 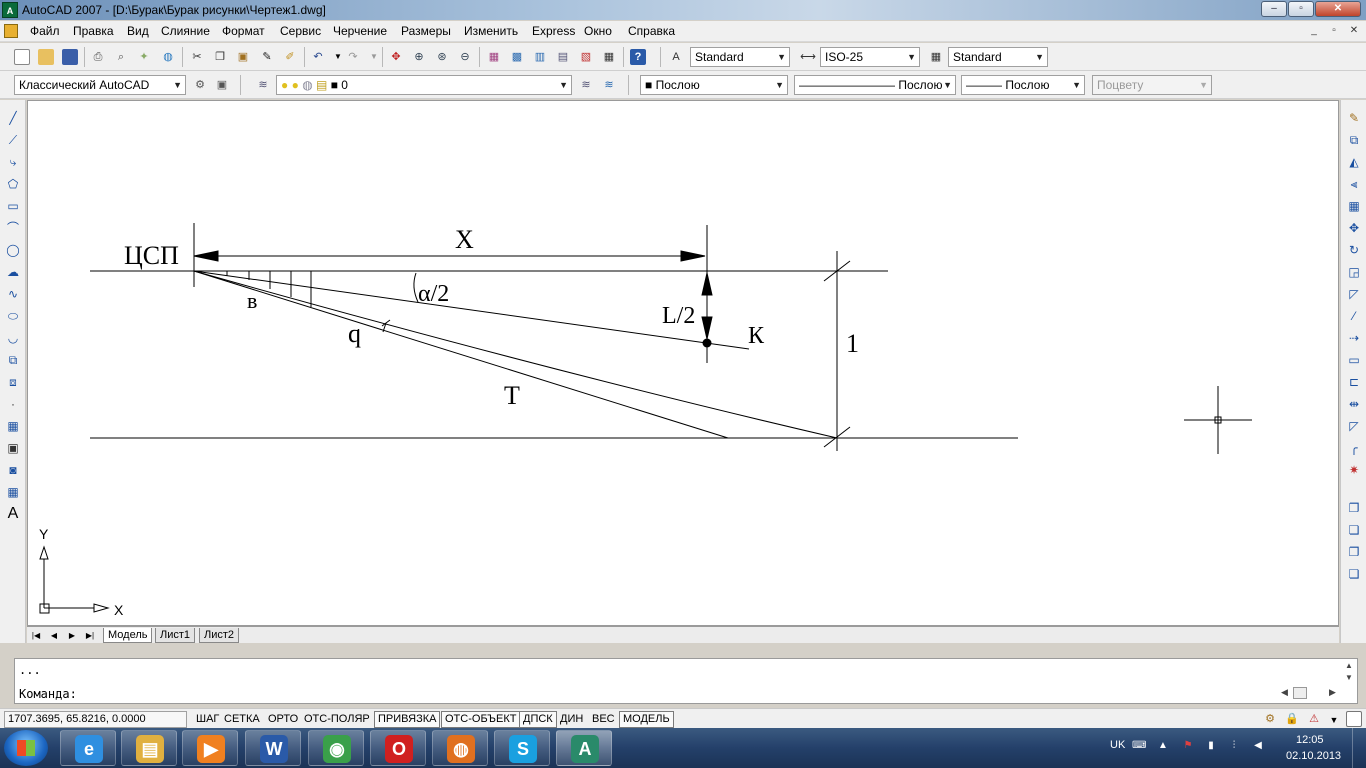 I want to click on clean-screen-icon, so click(x=1354, y=719).